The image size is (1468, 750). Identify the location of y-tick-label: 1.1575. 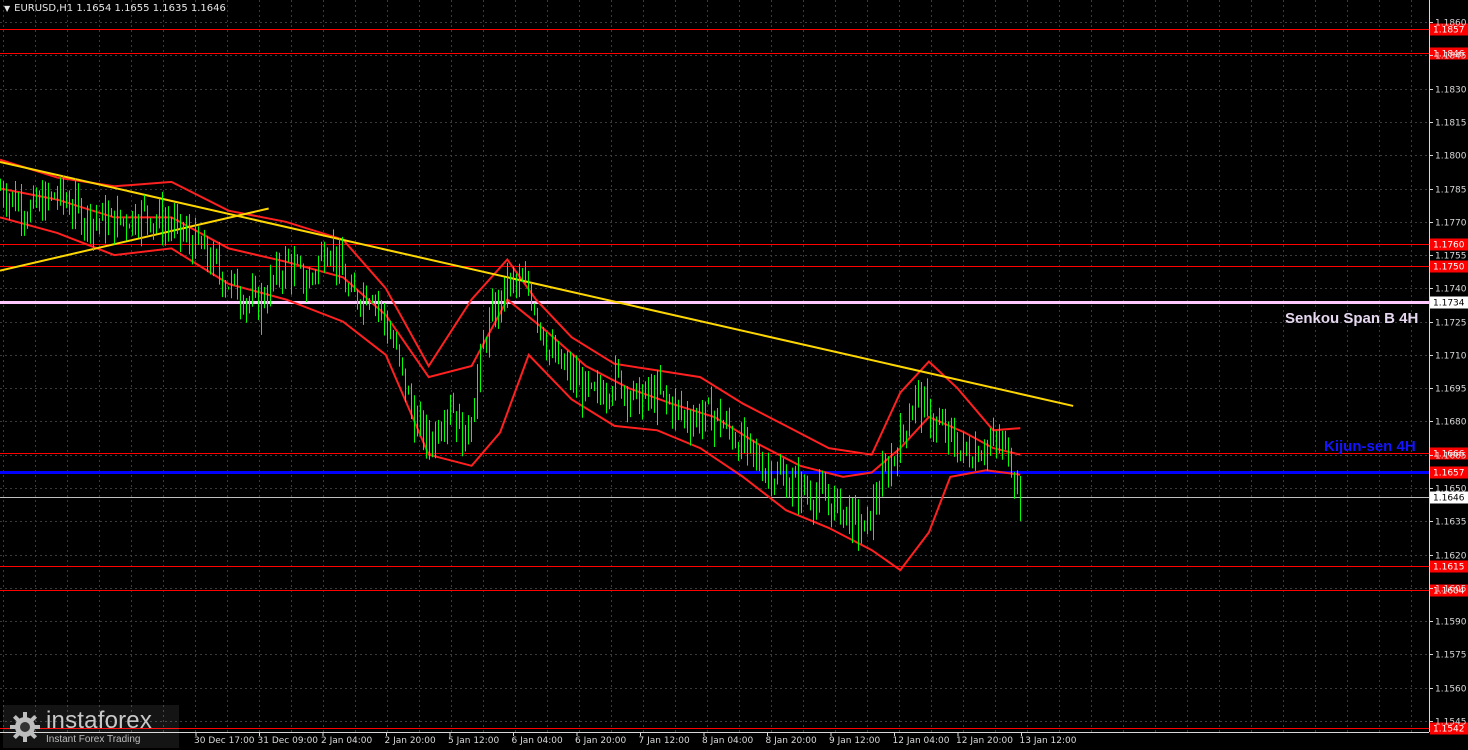
(1451, 656).